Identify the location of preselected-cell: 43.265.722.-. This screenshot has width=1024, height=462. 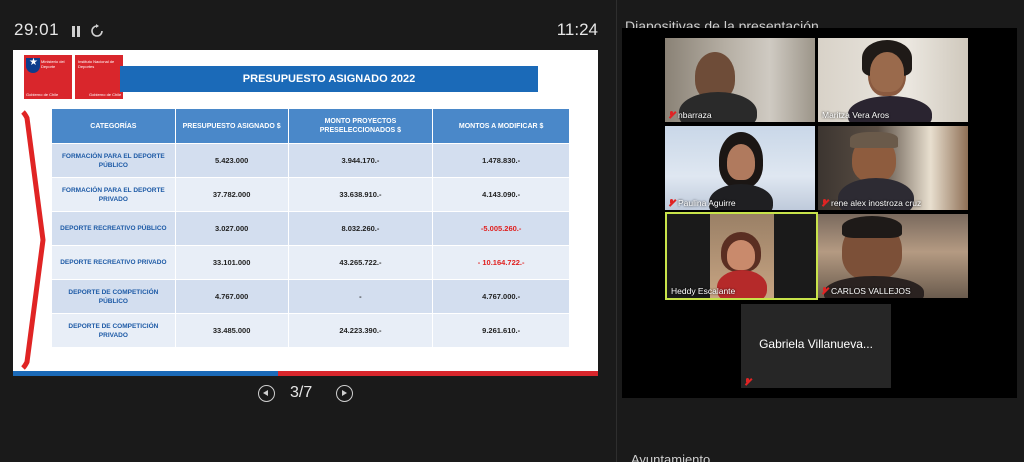
(360, 262).